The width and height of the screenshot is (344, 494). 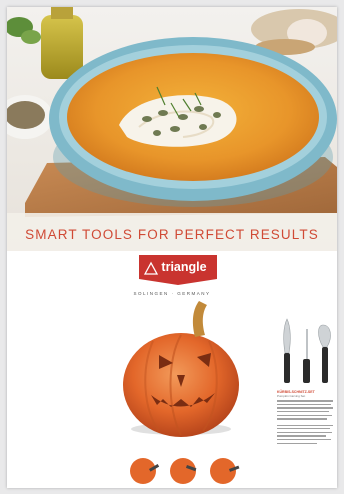 I want to click on carving-tools-image, so click(x=307, y=350).